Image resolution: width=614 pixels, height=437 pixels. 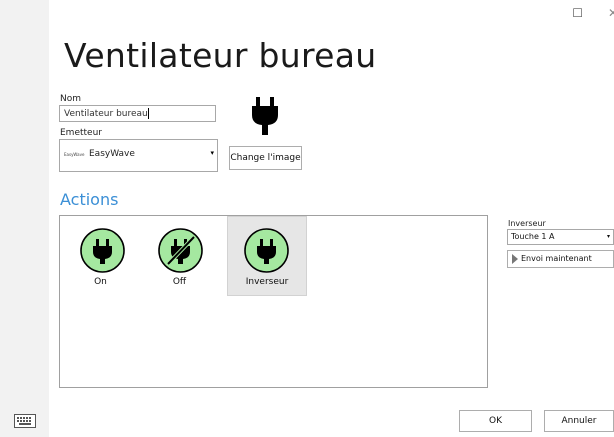 I want to click on name-field: Ventilateur bureau, so click(x=137, y=113).